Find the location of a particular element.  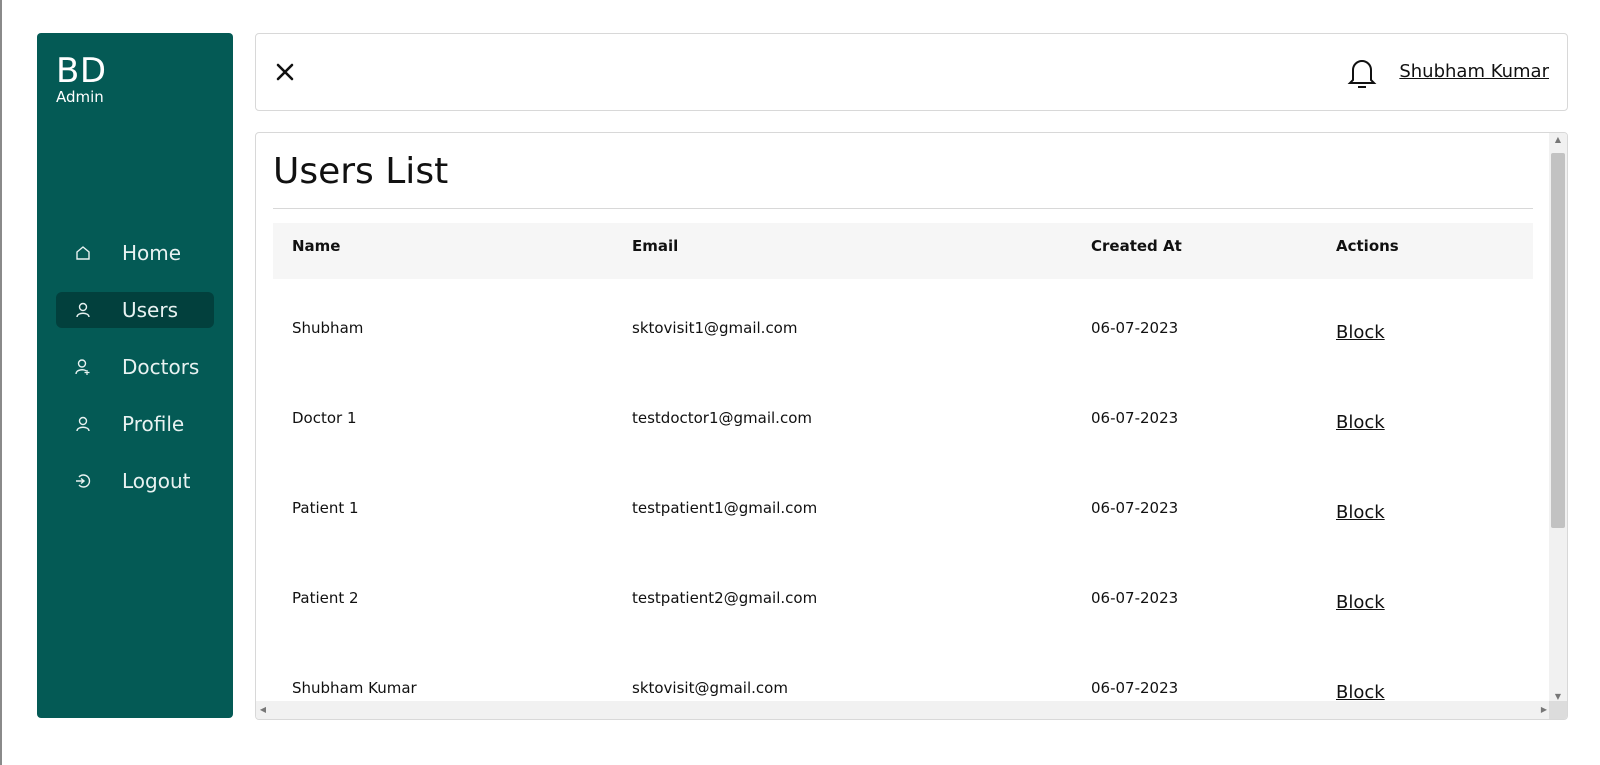

brand-subtitle: Admin is located at coordinates (80, 97).